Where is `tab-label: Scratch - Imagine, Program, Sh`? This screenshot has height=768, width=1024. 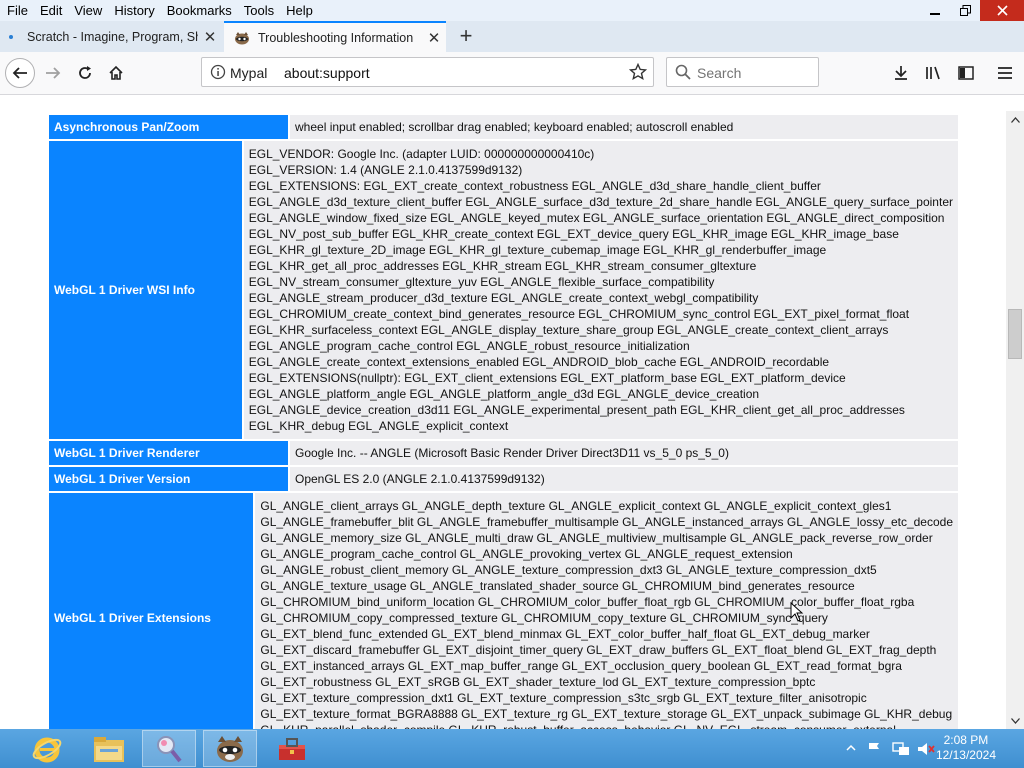
tab-label: Scratch - Imagine, Program, Sh is located at coordinates (112, 36).